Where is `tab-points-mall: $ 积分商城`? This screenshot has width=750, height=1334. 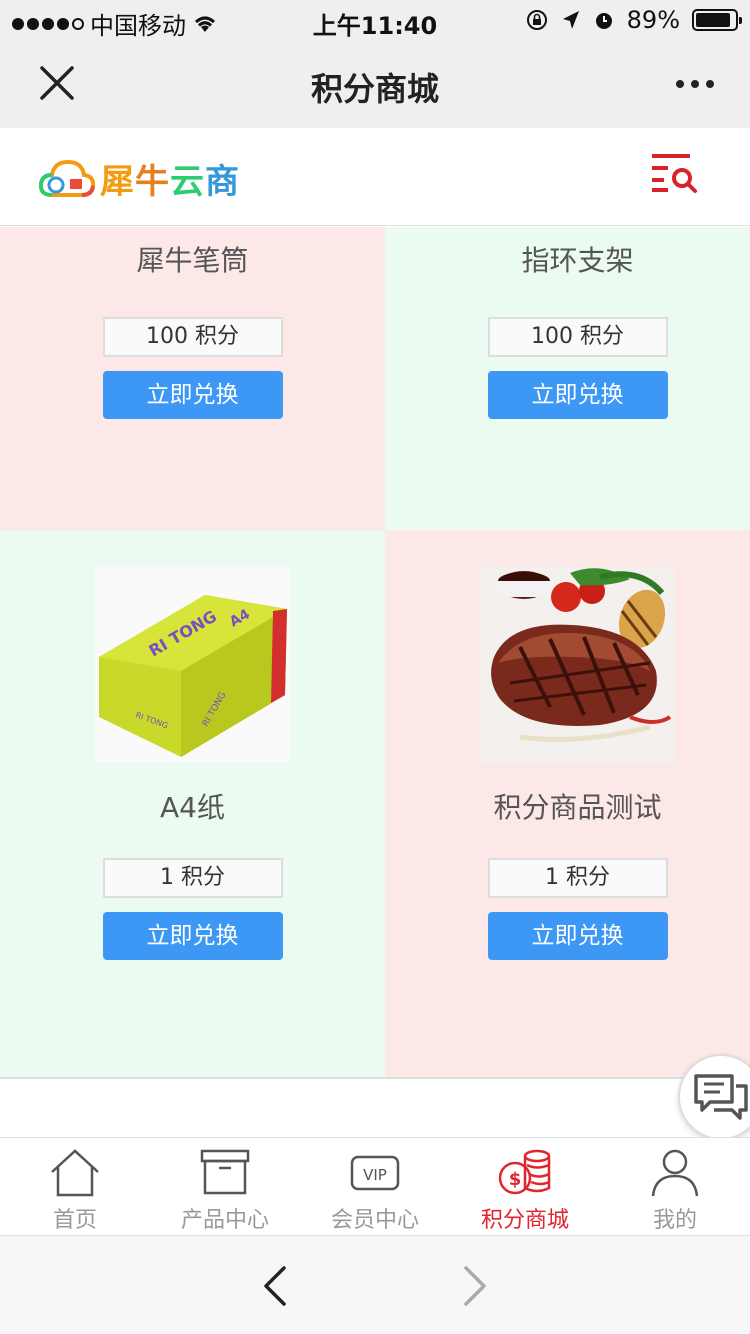 tab-points-mall: $ 积分商城 is located at coordinates (525, 1187).